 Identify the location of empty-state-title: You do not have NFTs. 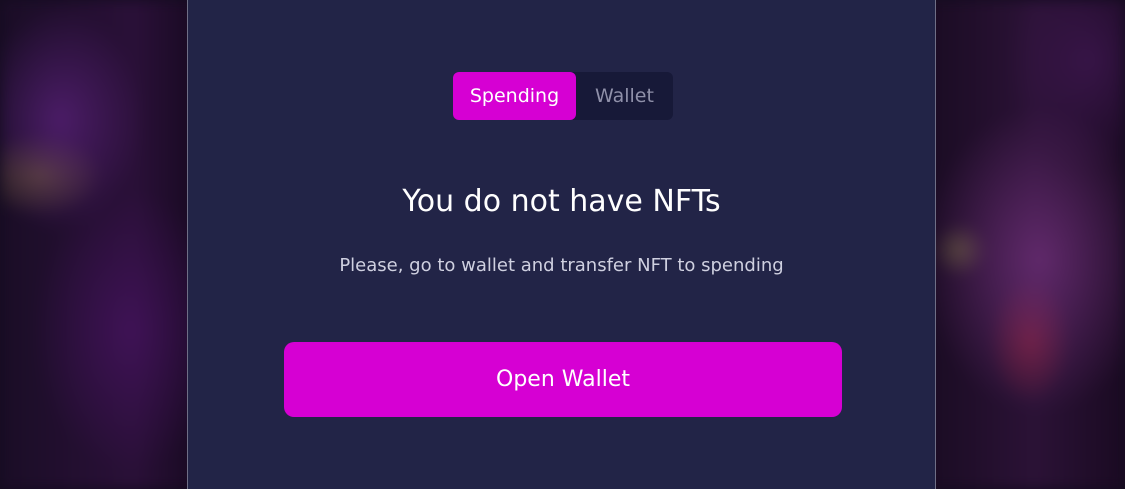
(561, 201).